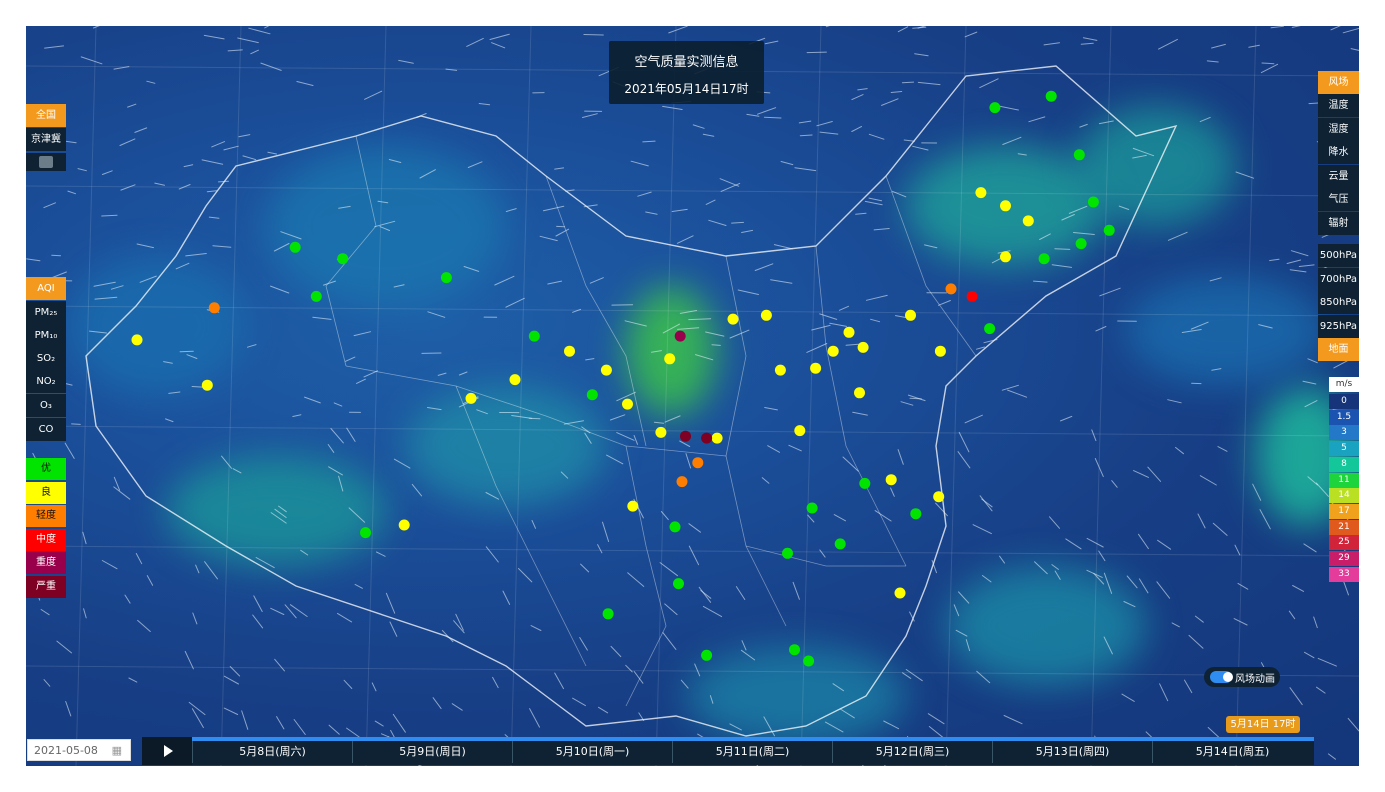  What do you see at coordinates (1221, 677) in the screenshot?
I see `toggle-switch` at bounding box center [1221, 677].